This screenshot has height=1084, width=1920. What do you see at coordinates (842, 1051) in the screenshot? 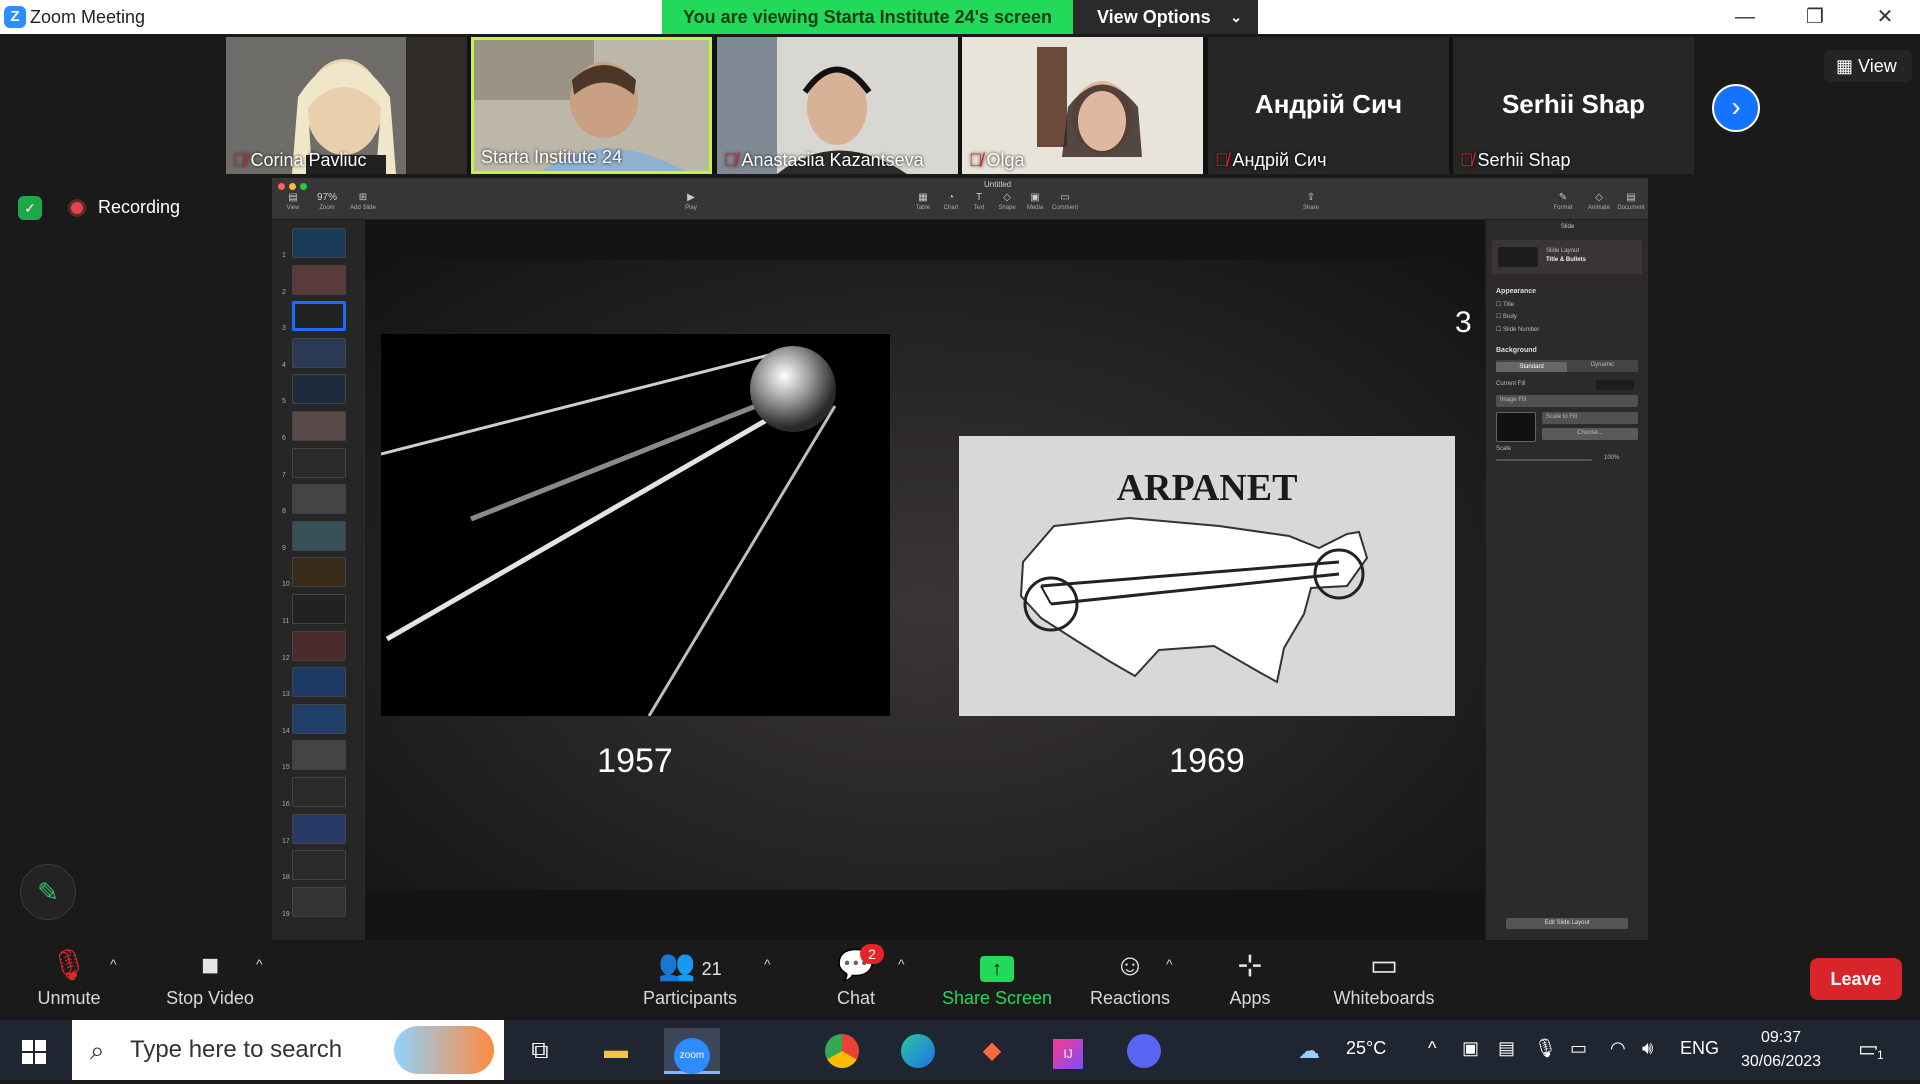
I see `chrome-icon` at bounding box center [842, 1051].